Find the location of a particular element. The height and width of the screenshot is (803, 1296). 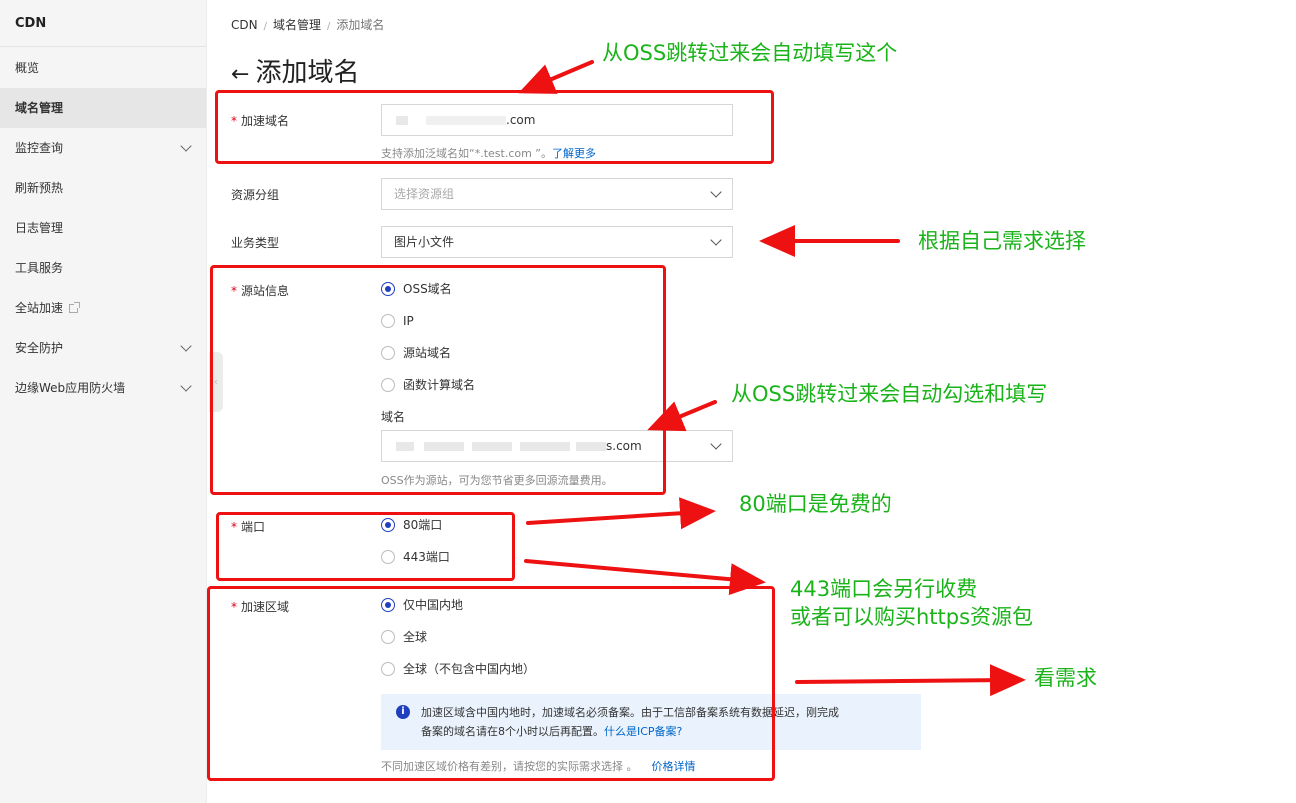

breadcrumb: CDN / 域名管理 / 添加域名 is located at coordinates (307, 24).